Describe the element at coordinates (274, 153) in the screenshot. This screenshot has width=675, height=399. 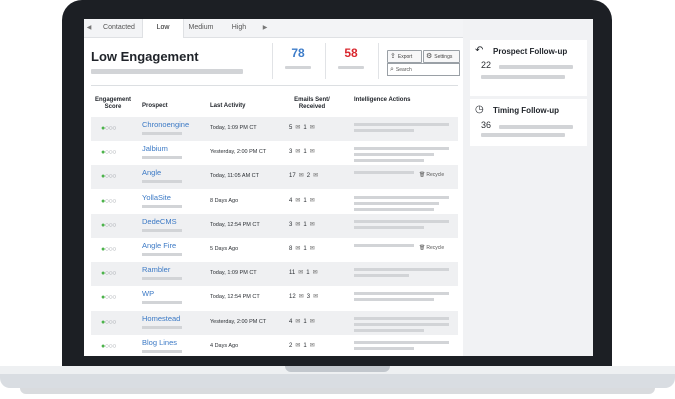
I see `table-row: ●○○○ Jalbium Yesterday, 2:00 PM CT 3 ✉ 1 ✉` at that location.